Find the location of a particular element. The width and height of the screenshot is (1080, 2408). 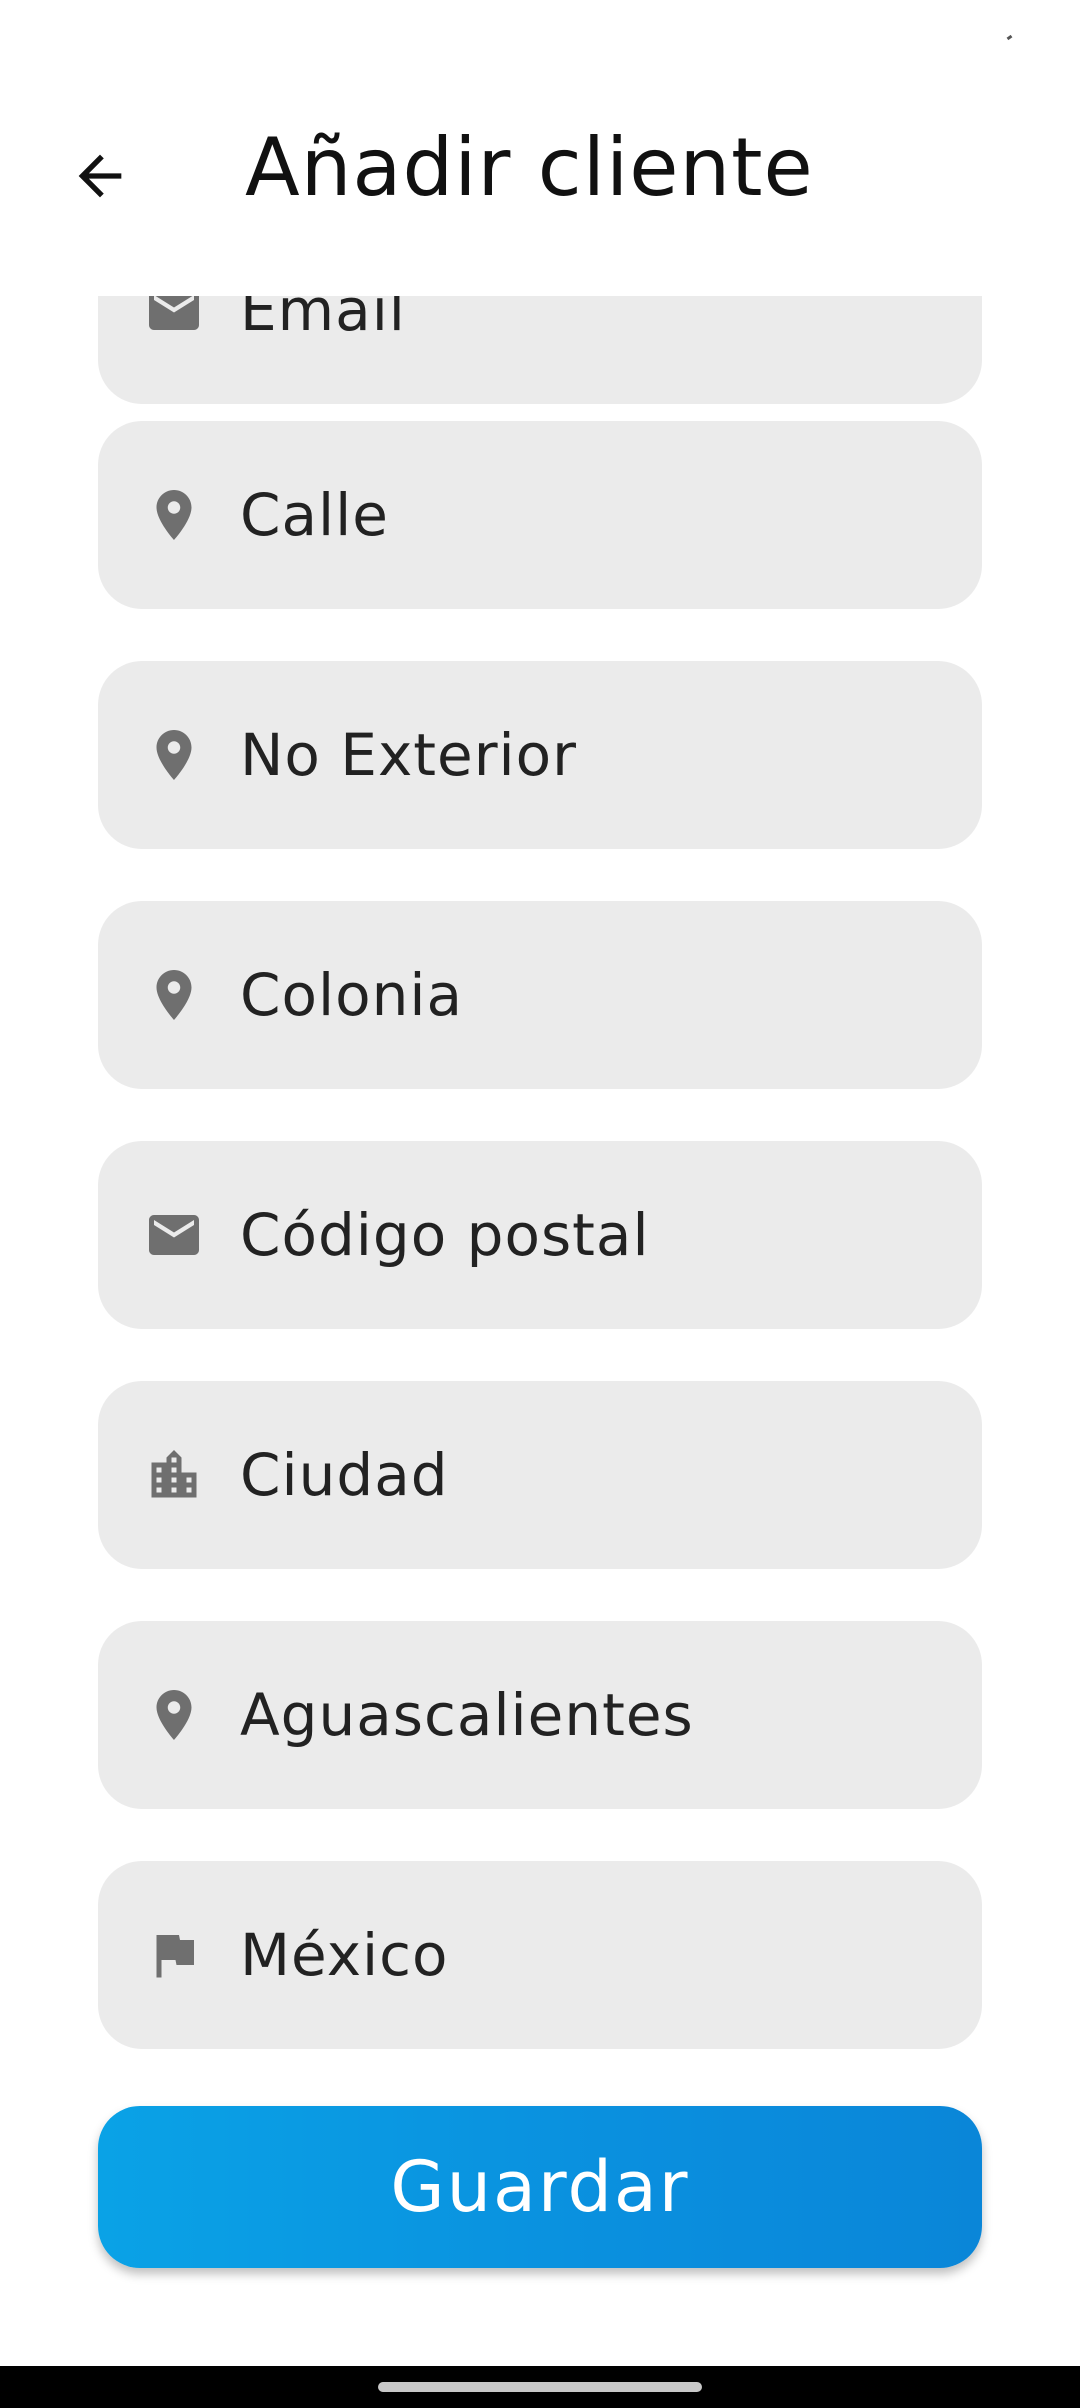

city-buildings-icon is located at coordinates (174, 1475).